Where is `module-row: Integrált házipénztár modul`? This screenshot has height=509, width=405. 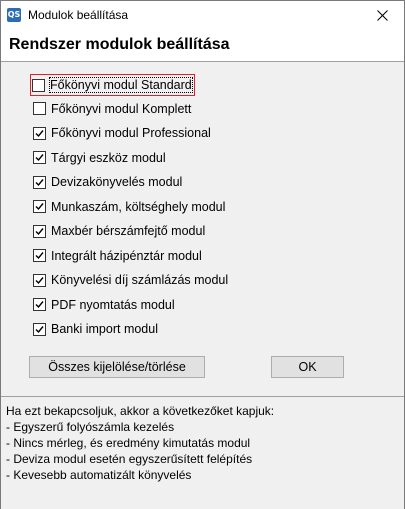 module-row: Integrált házipénztár modul is located at coordinates (117, 256).